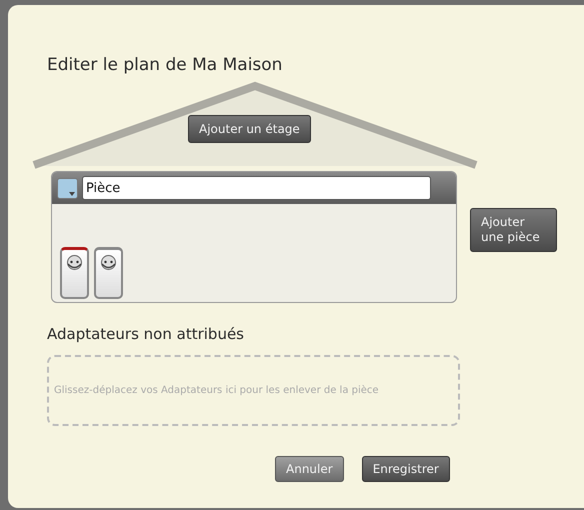  What do you see at coordinates (165, 66) in the screenshot?
I see `dialog-title: Editer le plan de Ma Maison` at bounding box center [165, 66].